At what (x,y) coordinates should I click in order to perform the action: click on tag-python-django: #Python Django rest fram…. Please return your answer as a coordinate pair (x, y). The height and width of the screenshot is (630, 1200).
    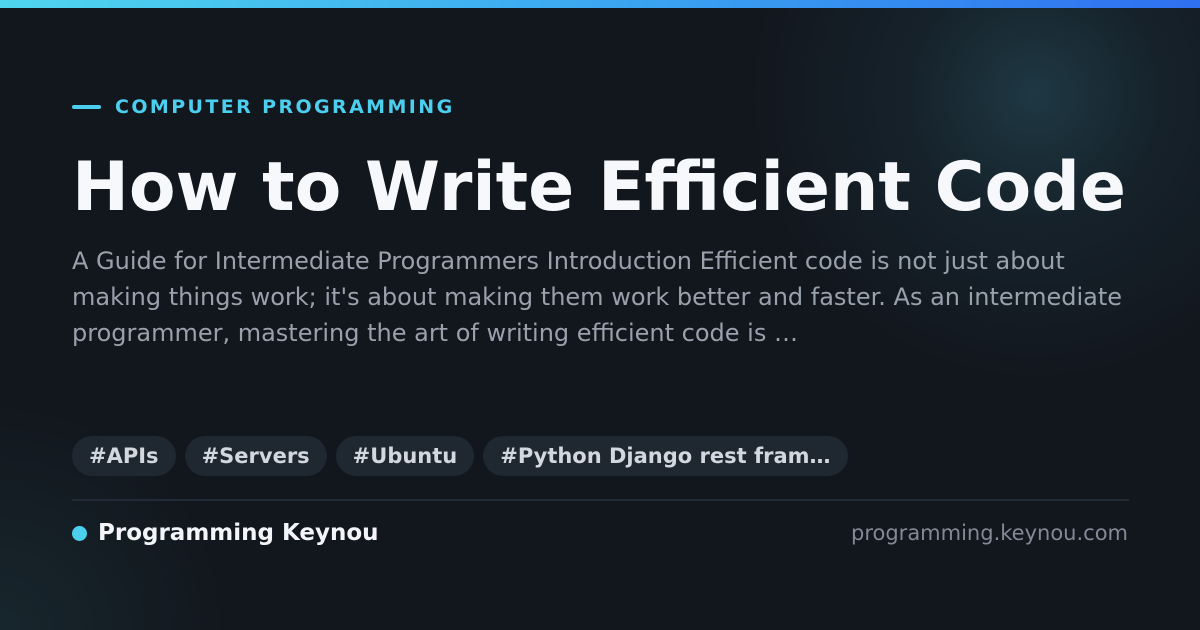
    Looking at the image, I should click on (665, 456).